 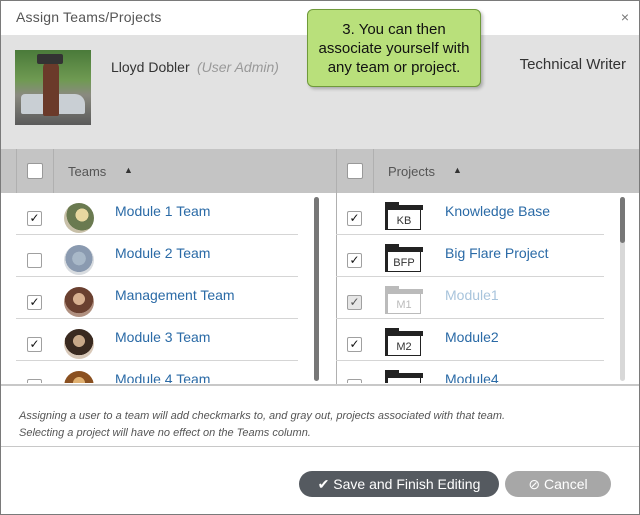 What do you see at coordinates (403, 346) in the screenshot?
I see `folder-abbr: M2` at bounding box center [403, 346].